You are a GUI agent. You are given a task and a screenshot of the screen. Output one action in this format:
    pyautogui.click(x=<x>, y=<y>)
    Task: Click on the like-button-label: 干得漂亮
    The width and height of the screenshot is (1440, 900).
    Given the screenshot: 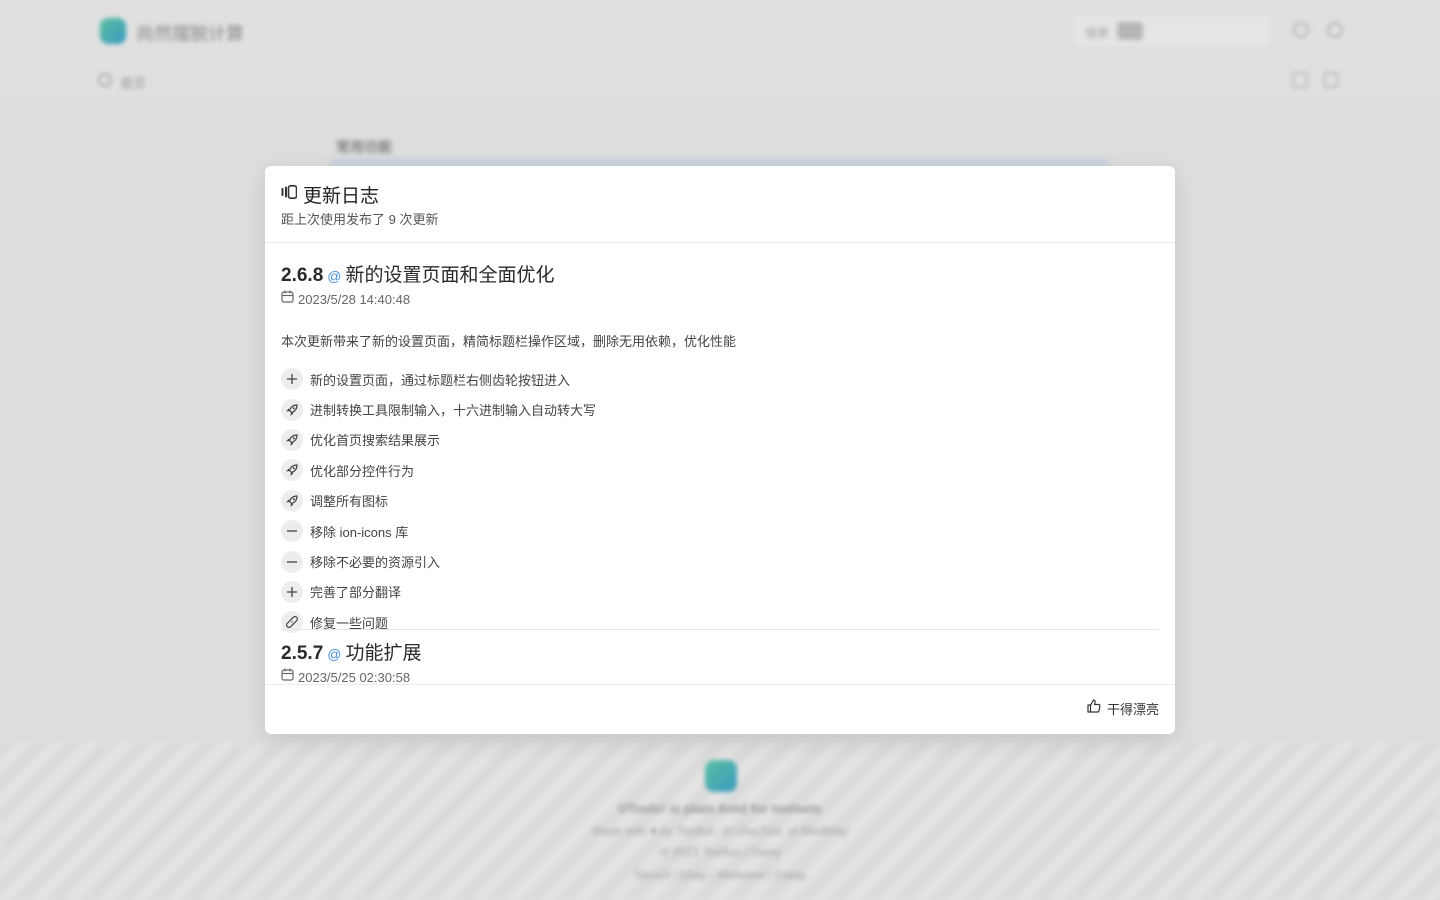 What is the action you would take?
    pyautogui.click(x=1132, y=709)
    